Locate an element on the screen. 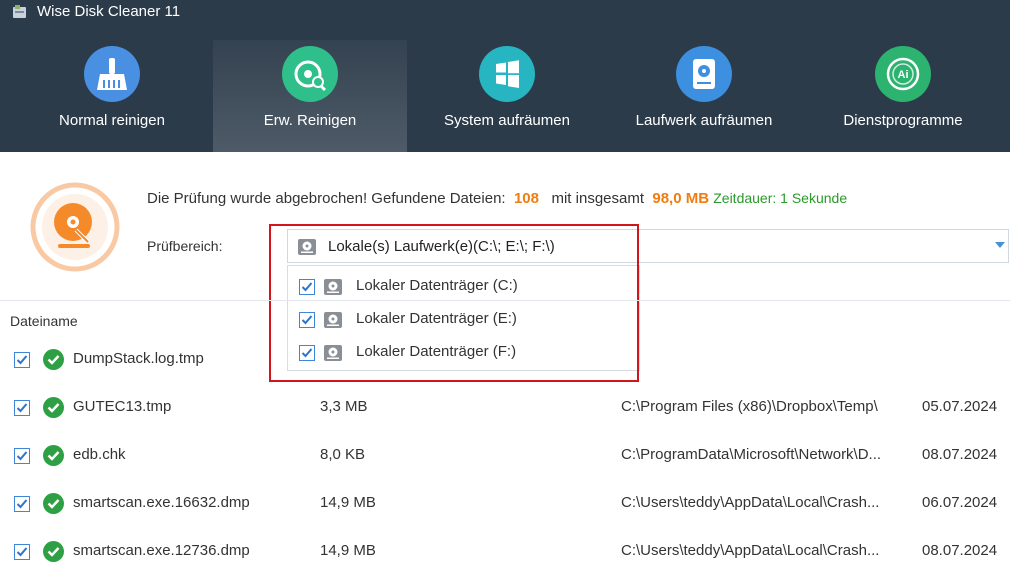  scan-duration: Zeitdauer: 1 Sekunde is located at coordinates (780, 198).